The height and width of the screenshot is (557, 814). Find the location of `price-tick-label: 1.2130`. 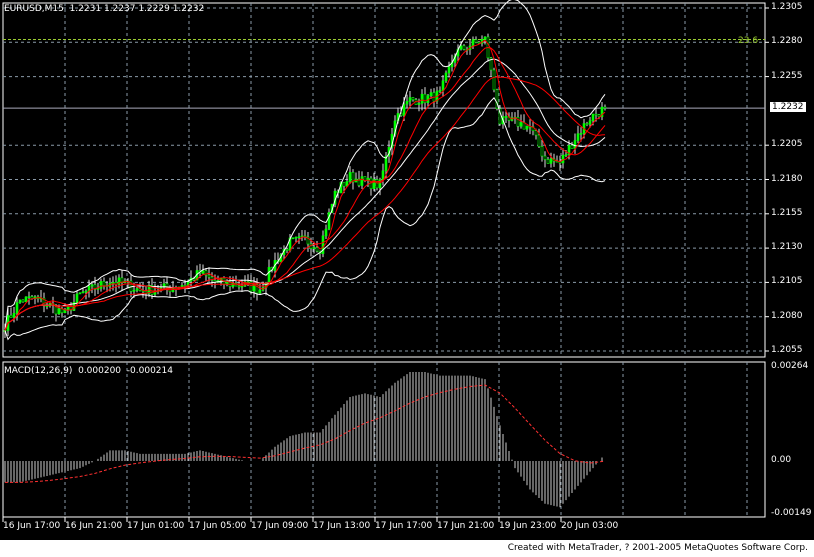

price-tick-label: 1.2130 is located at coordinates (787, 247).